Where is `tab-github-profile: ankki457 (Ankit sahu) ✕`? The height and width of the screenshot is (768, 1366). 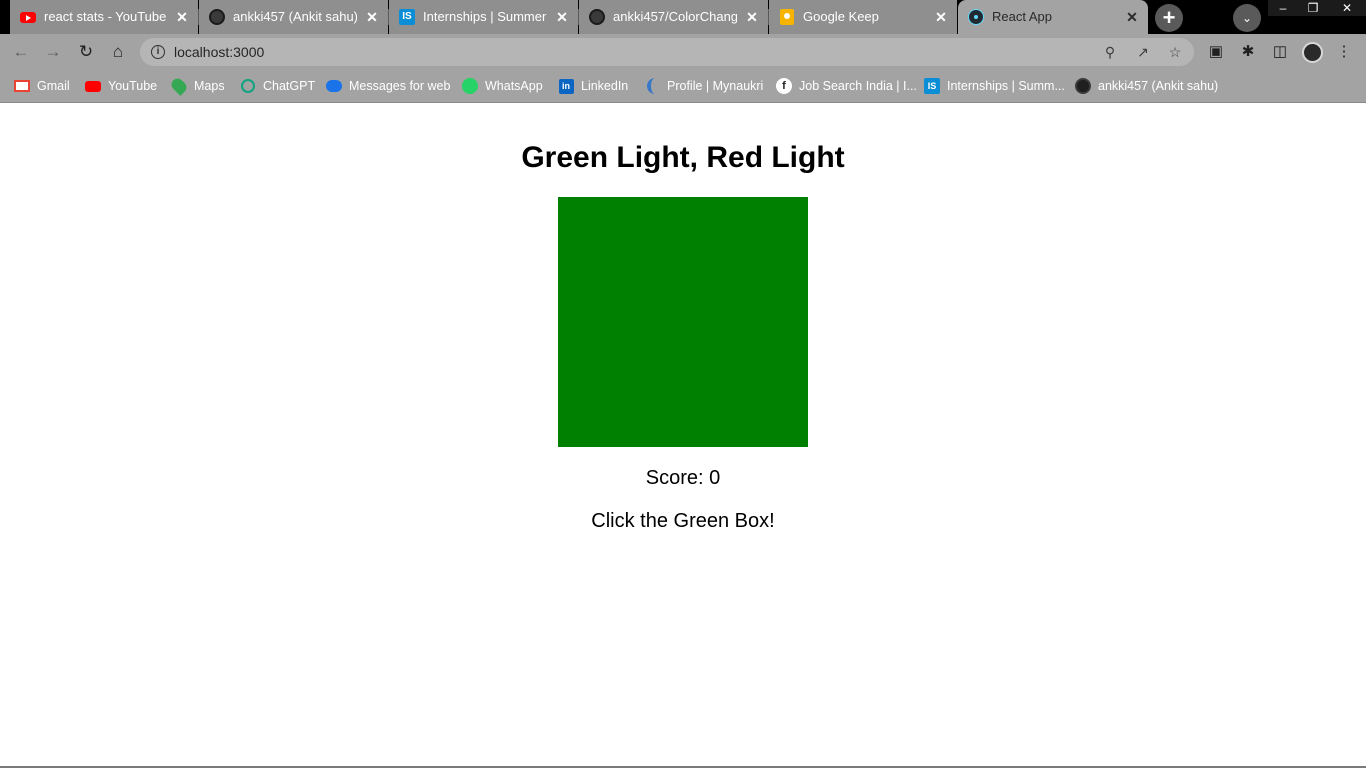 tab-github-profile: ankki457 (Ankit sahu) ✕ is located at coordinates (294, 17).